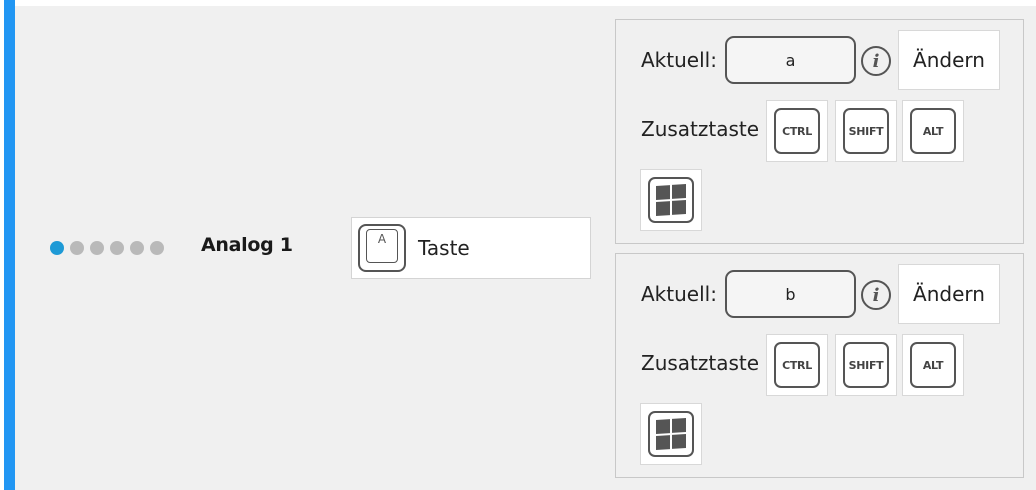  What do you see at coordinates (790, 294) in the screenshot?
I see `current-key-field: b` at bounding box center [790, 294].